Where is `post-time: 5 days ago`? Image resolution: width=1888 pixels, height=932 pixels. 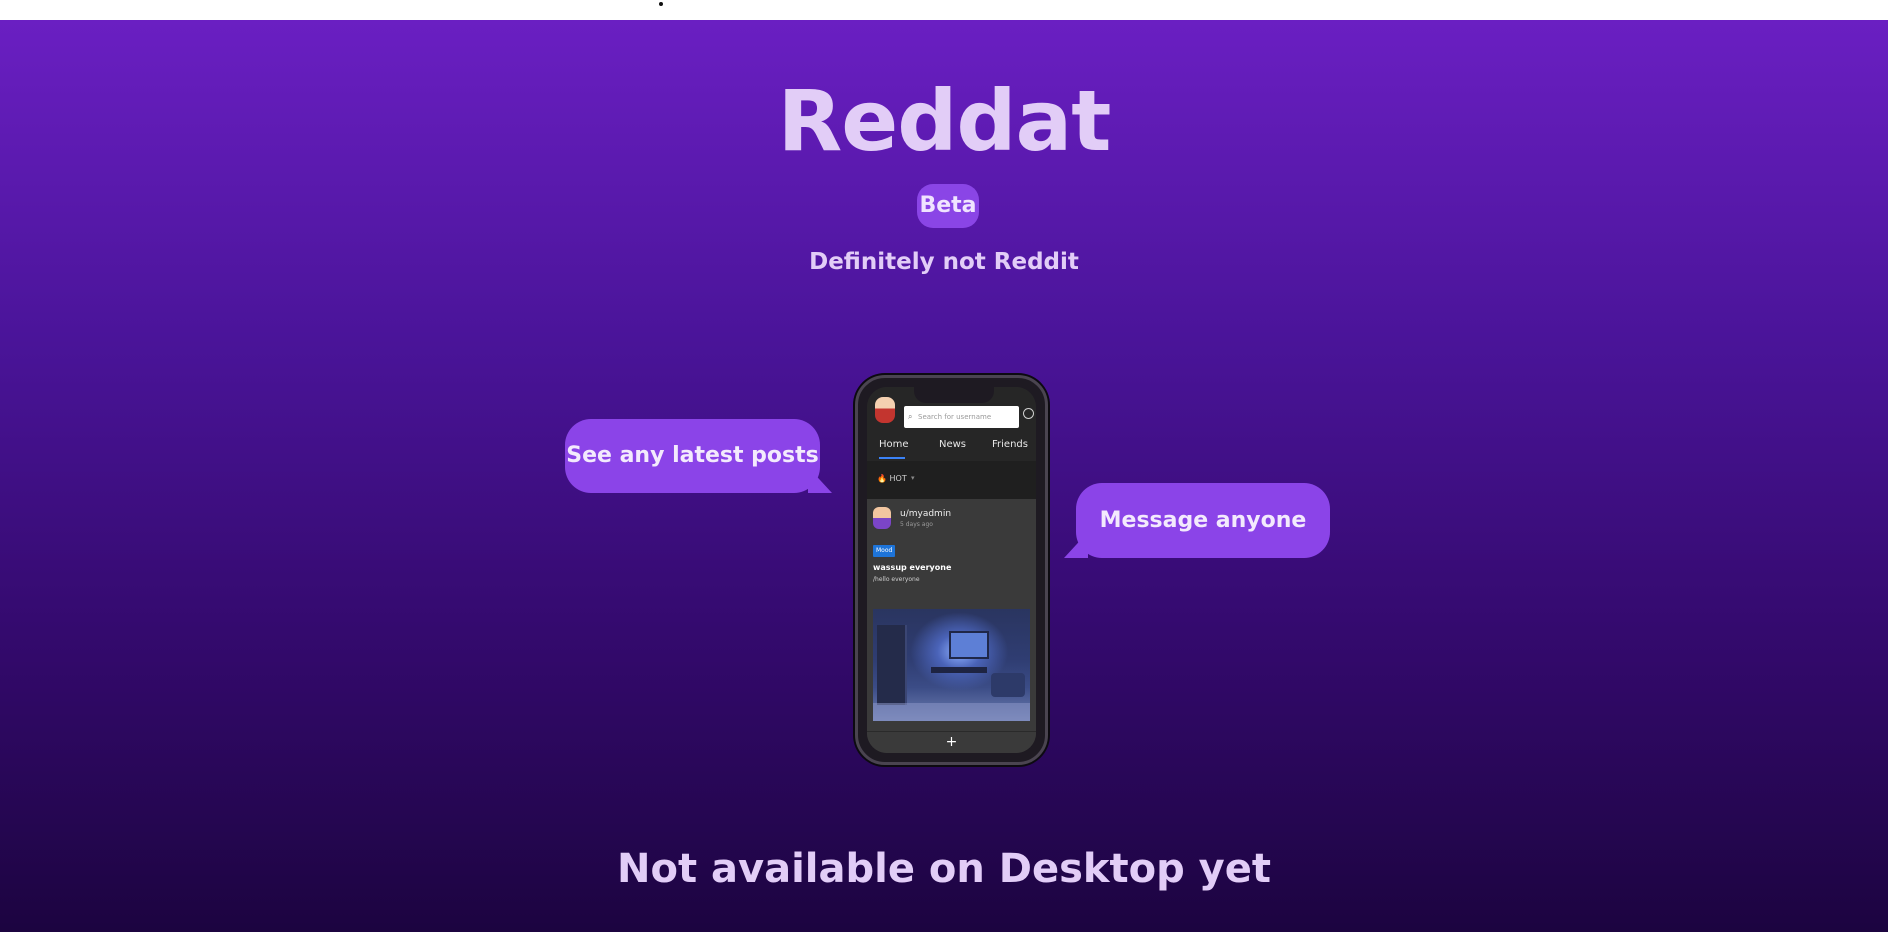
post-time: 5 days ago is located at coordinates (916, 524).